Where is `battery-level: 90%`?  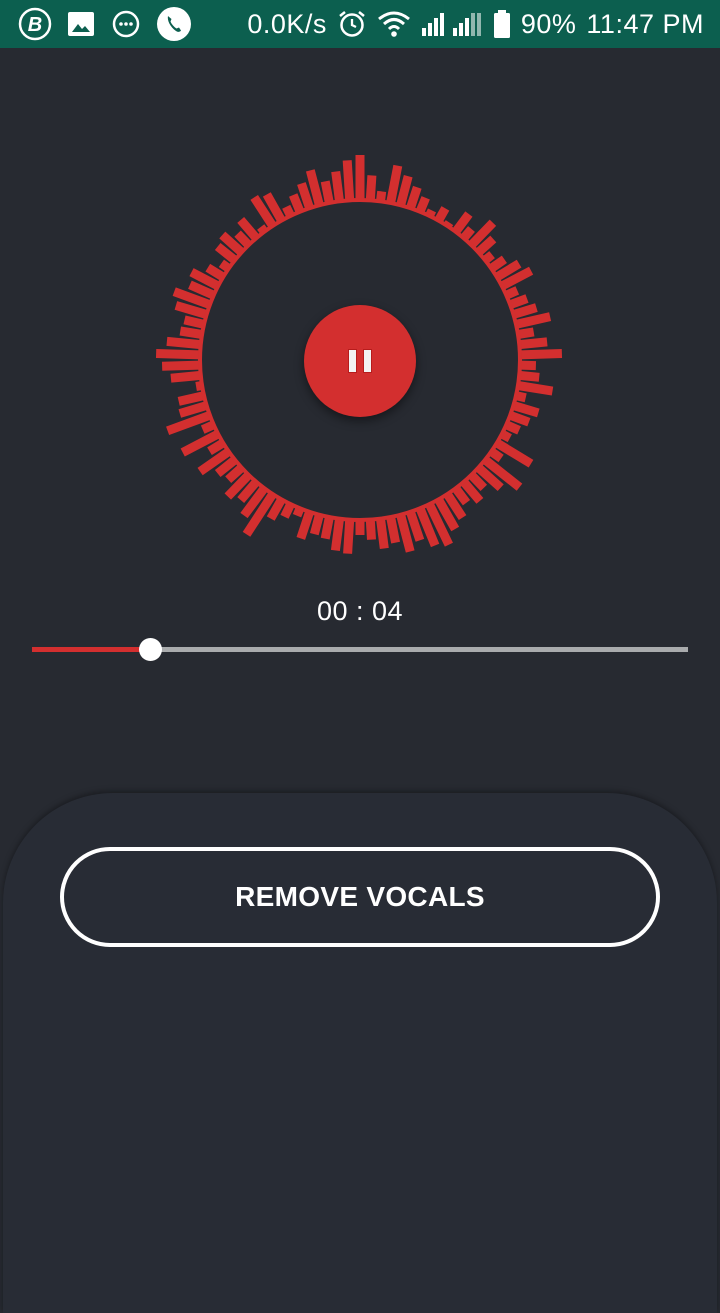 battery-level: 90% is located at coordinates (548, 23).